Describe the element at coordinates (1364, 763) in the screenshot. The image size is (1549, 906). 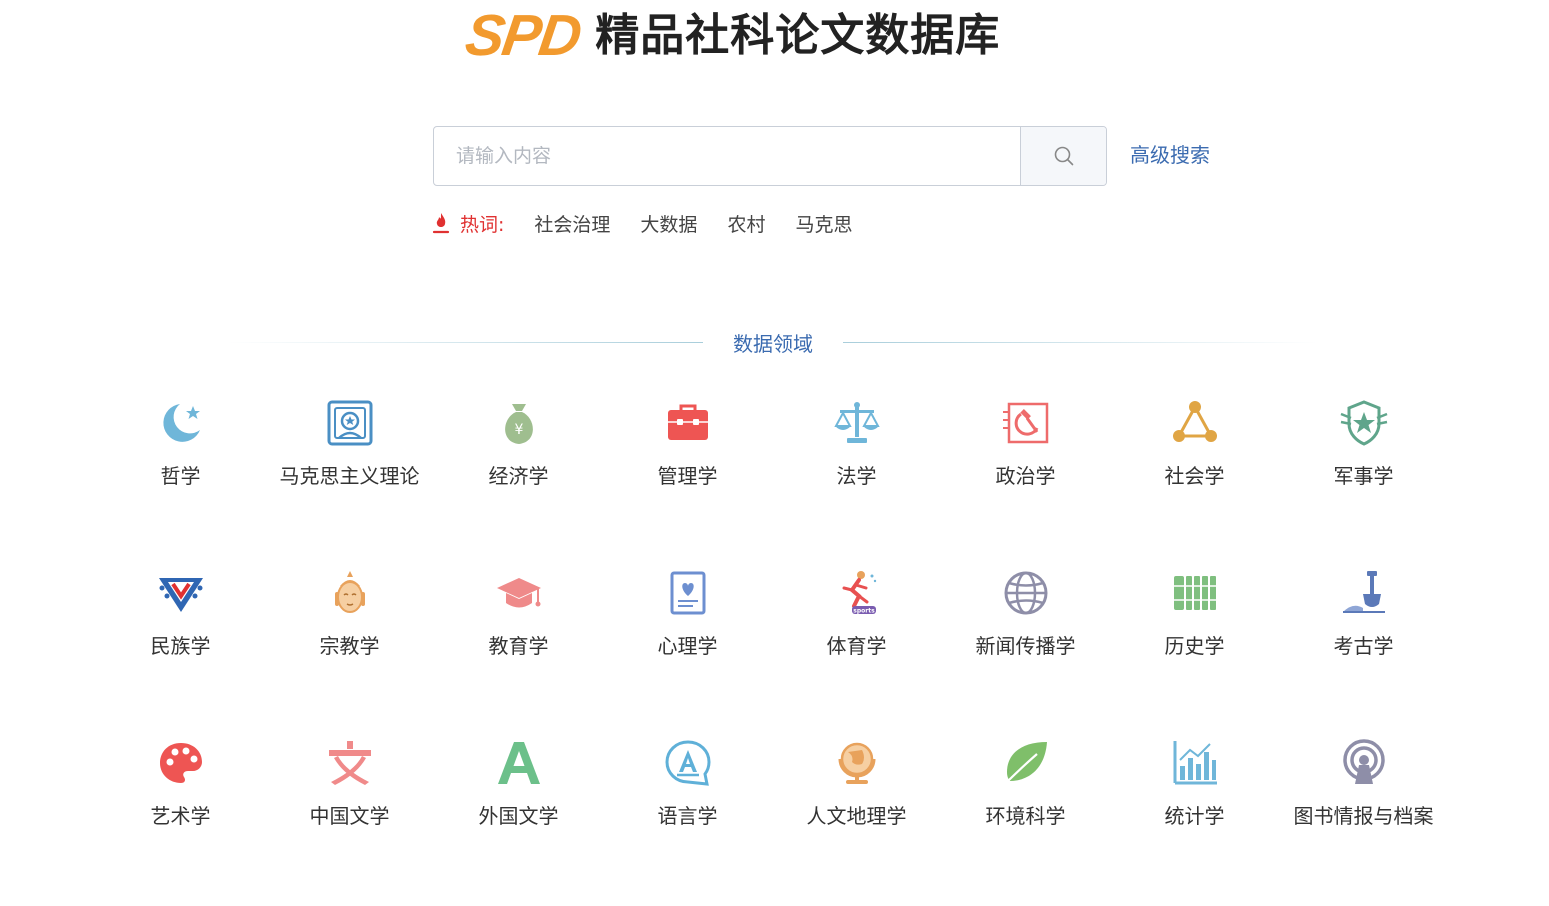
I see `signal-tower-icon` at that location.